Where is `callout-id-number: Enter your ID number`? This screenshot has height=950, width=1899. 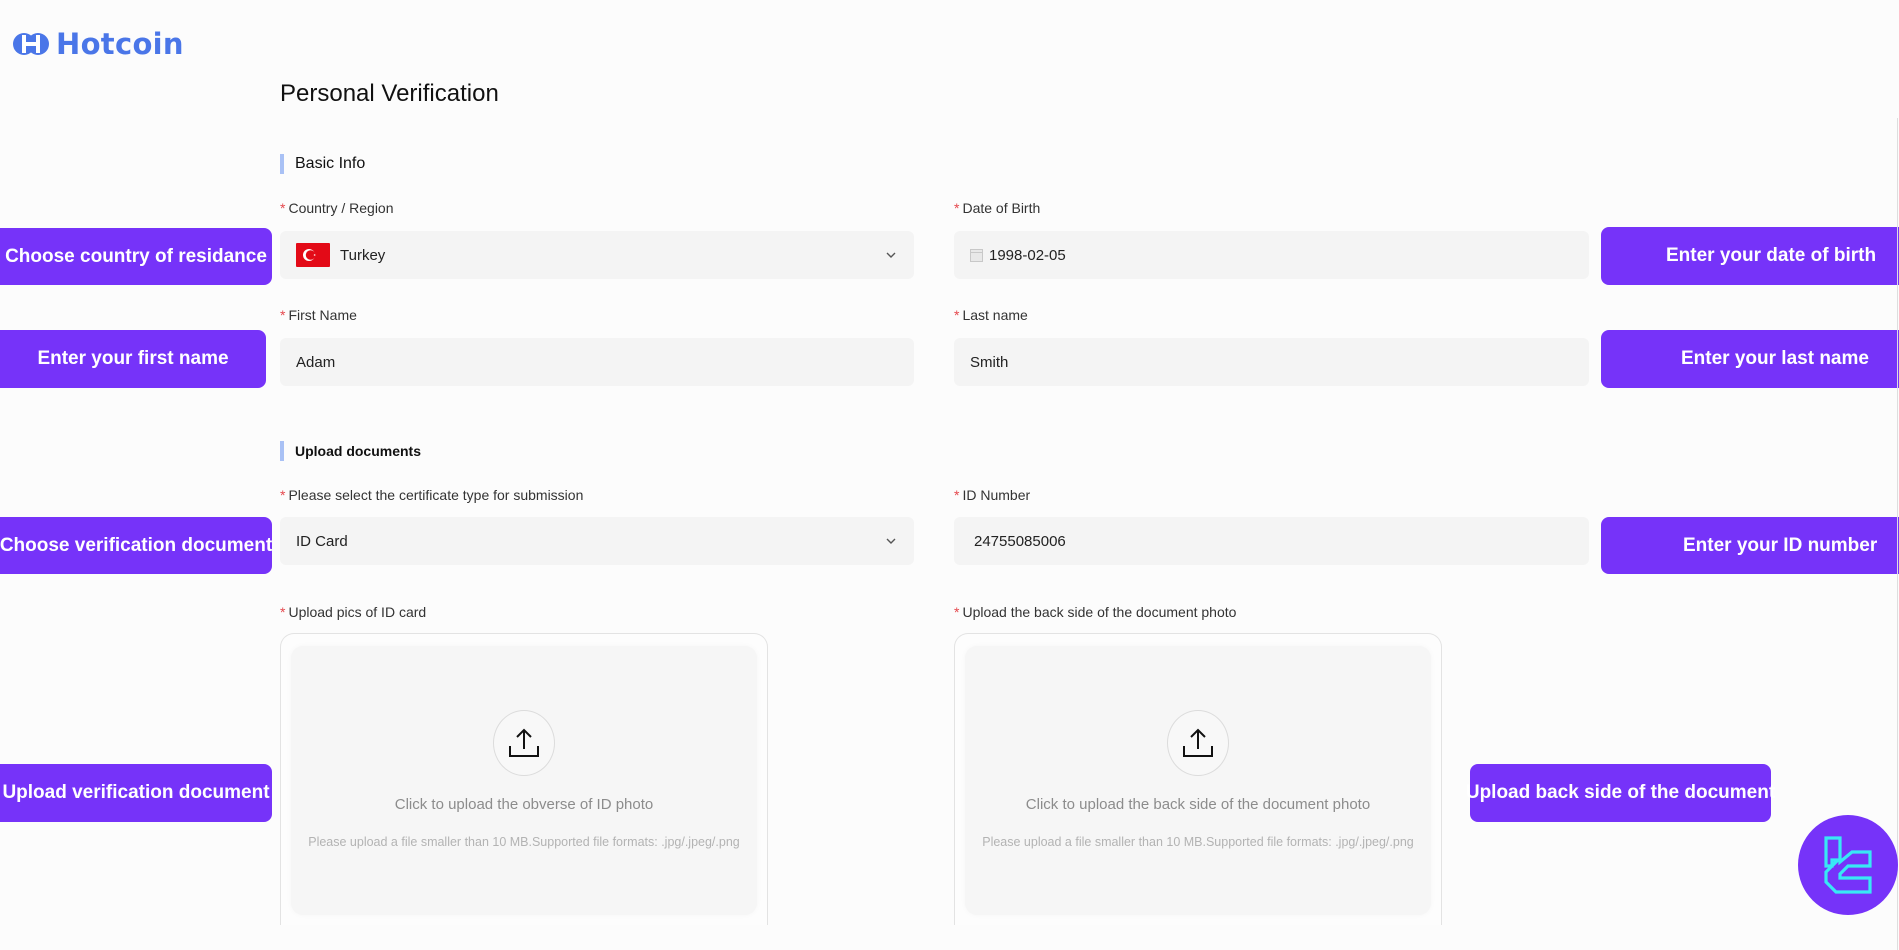
callout-id-number: Enter your ID number is located at coordinates (1750, 545).